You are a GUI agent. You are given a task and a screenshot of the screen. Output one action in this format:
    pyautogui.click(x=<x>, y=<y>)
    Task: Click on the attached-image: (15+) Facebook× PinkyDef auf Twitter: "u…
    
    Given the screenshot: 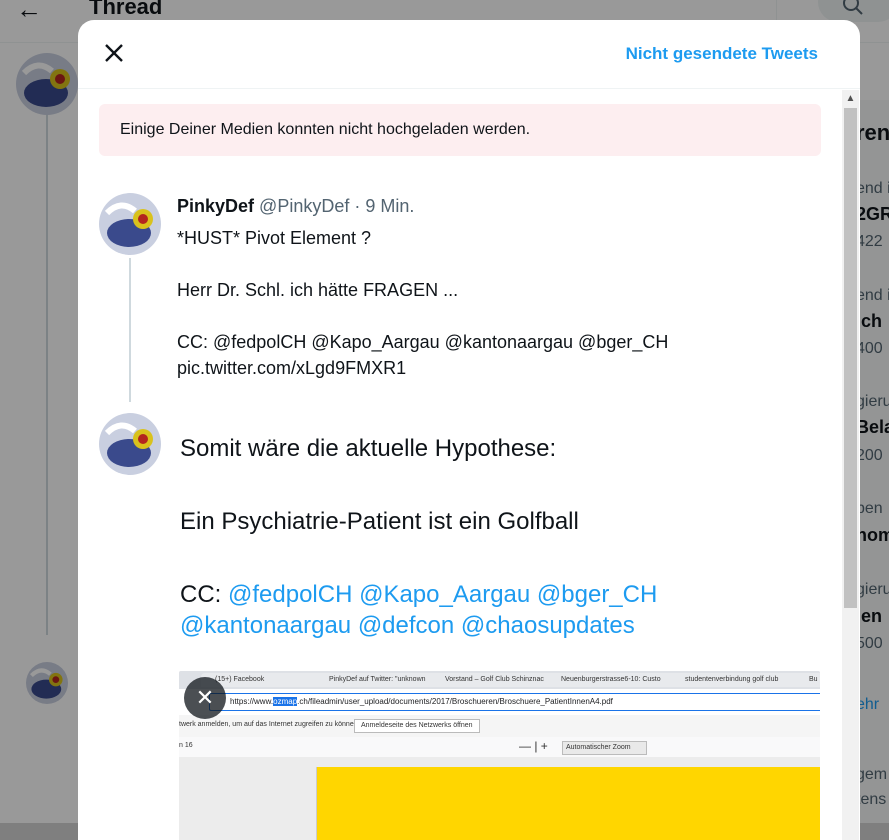 What is the action you would take?
    pyautogui.click(x=499, y=755)
    